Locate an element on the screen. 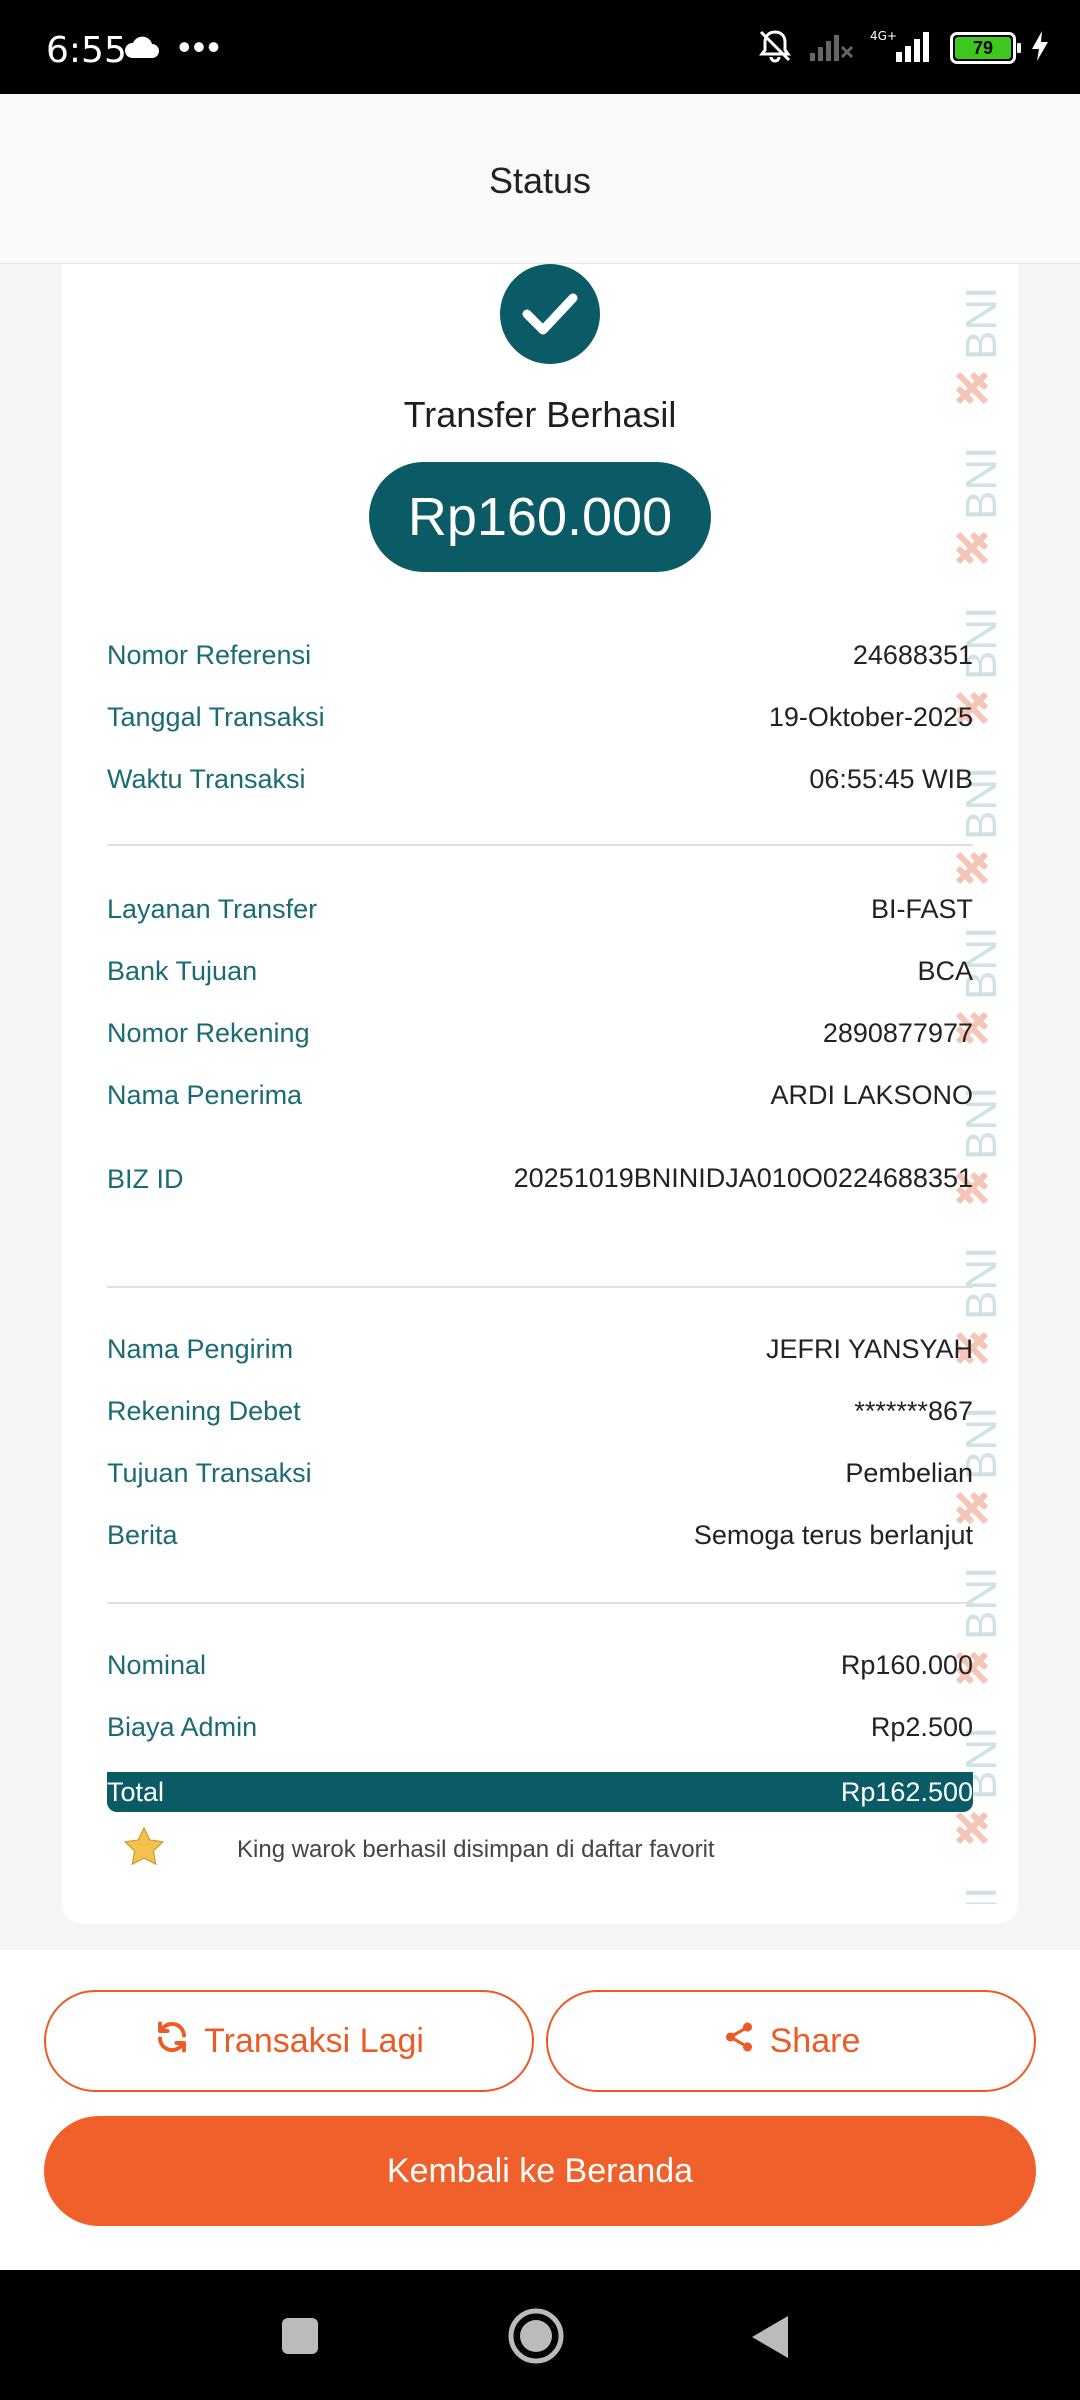  transfer-amount: Rp160.000 is located at coordinates (540, 517).